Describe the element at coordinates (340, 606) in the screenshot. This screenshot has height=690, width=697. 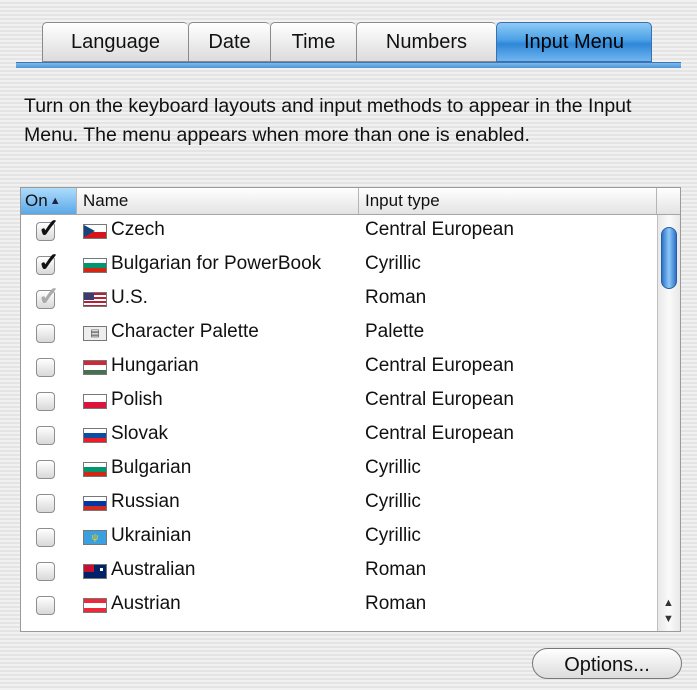
I see `table-row: Austrian Roman` at that location.